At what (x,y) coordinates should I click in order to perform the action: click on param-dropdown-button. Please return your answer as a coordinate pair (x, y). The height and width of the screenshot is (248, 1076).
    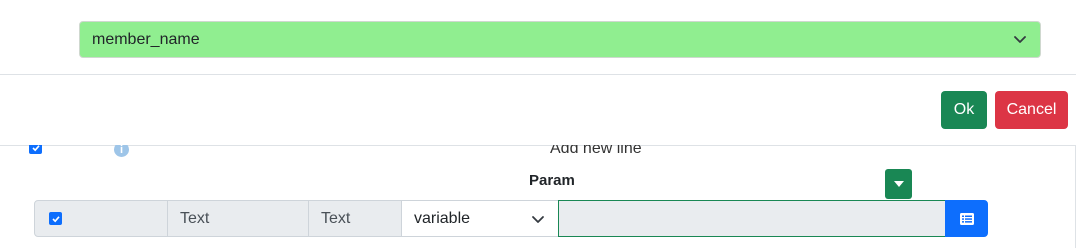
    Looking at the image, I should click on (898, 184).